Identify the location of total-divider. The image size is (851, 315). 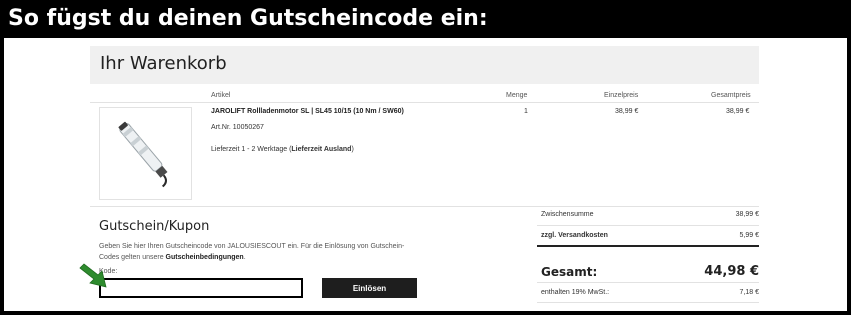
(648, 282).